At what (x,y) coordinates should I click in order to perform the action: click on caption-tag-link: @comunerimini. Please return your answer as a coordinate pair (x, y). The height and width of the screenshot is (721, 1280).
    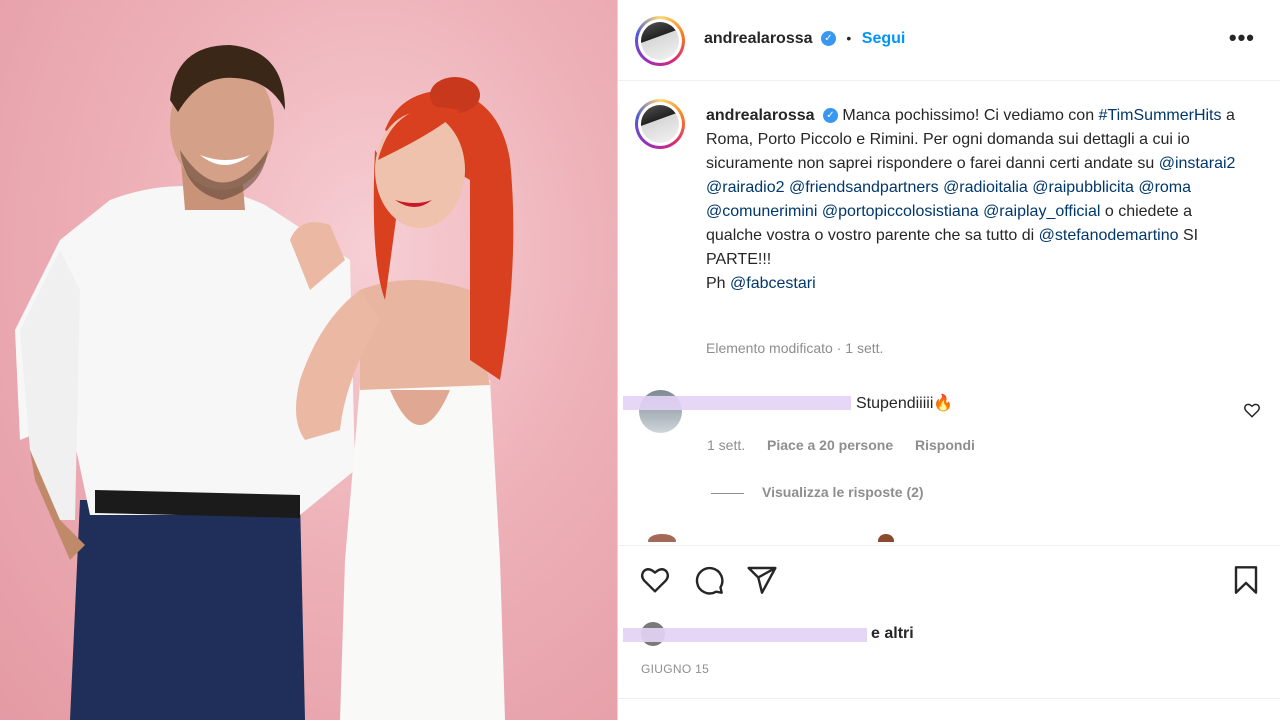
    Looking at the image, I should click on (761, 211).